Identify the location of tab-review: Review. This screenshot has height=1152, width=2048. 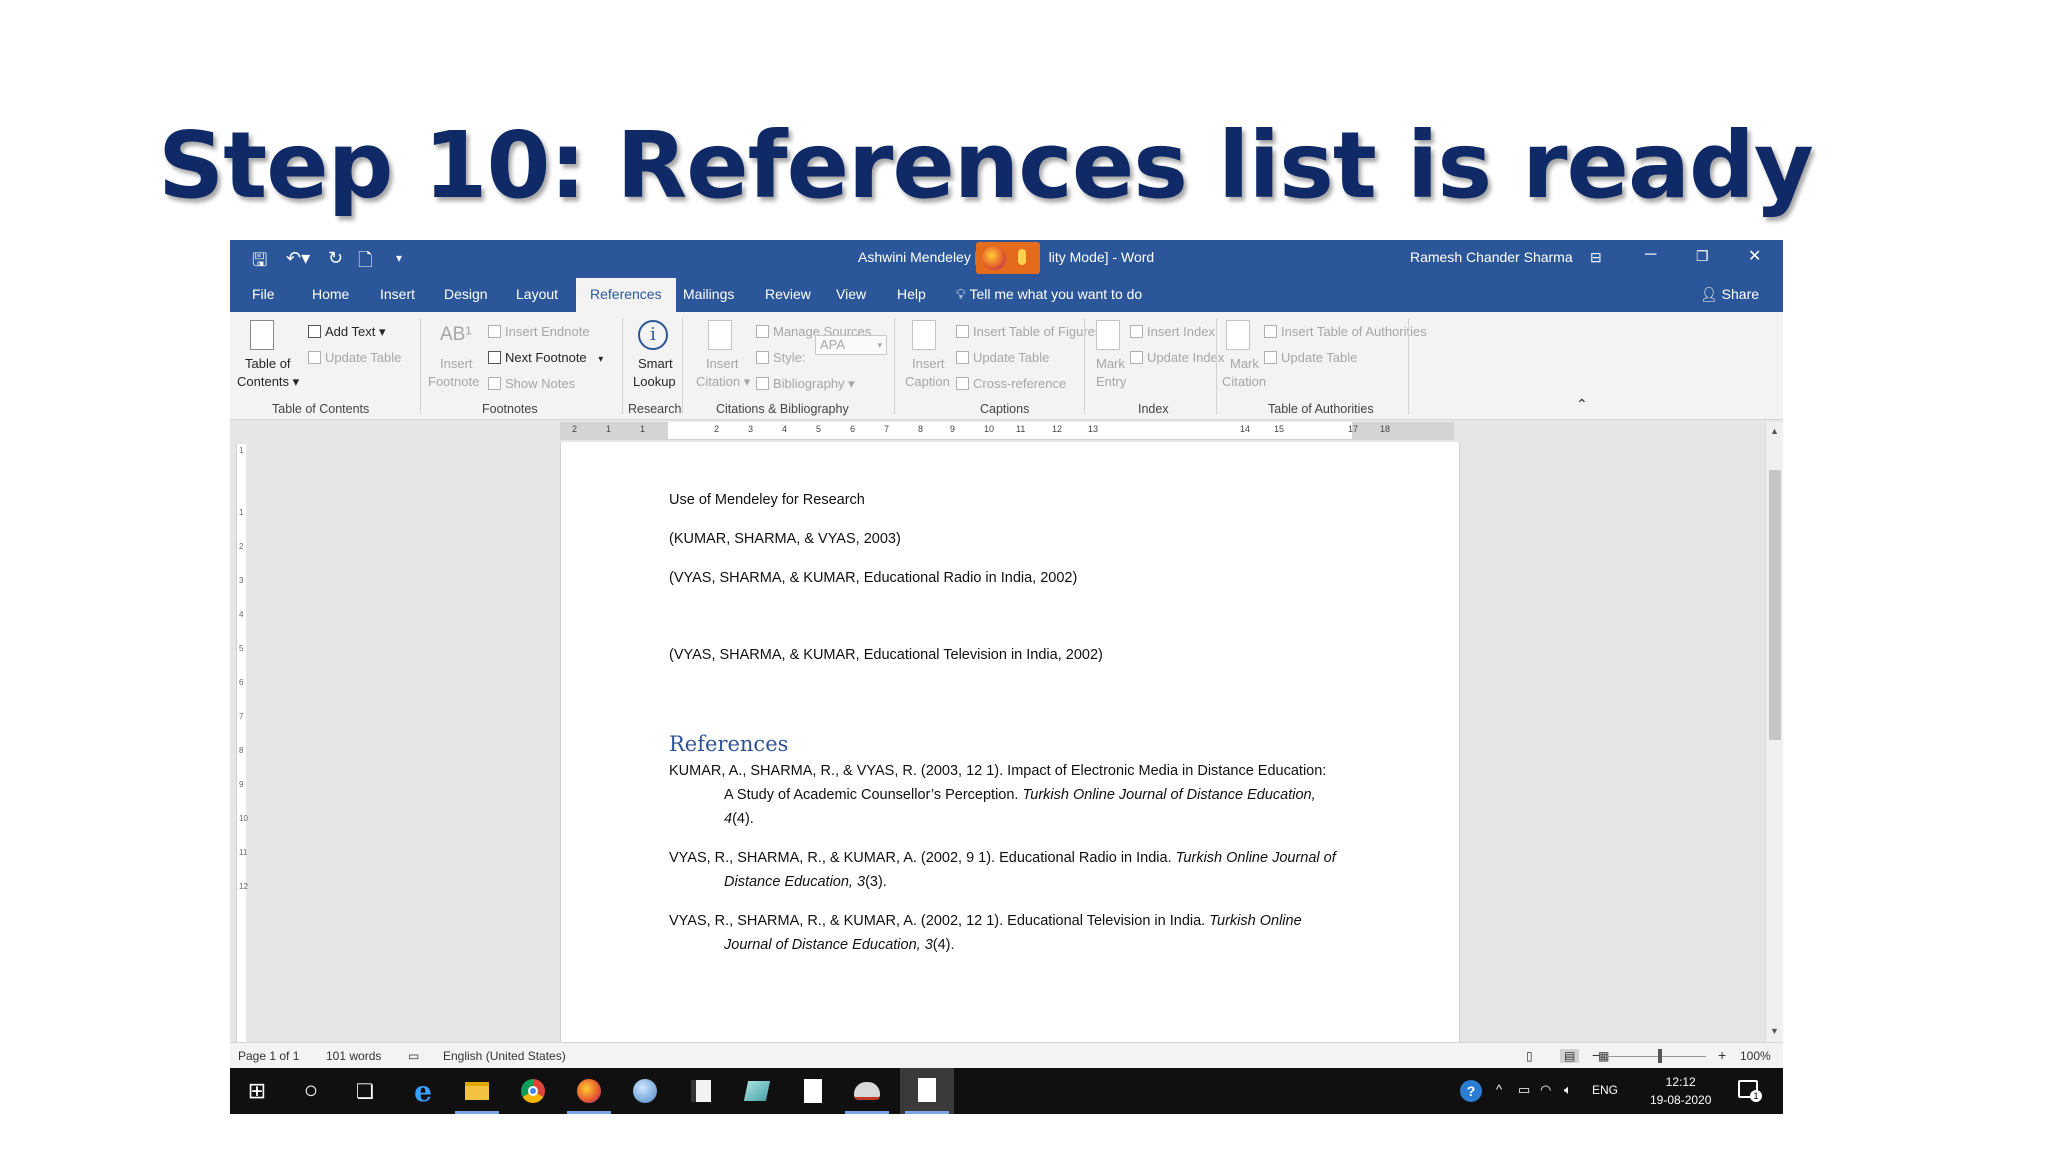
(788, 294).